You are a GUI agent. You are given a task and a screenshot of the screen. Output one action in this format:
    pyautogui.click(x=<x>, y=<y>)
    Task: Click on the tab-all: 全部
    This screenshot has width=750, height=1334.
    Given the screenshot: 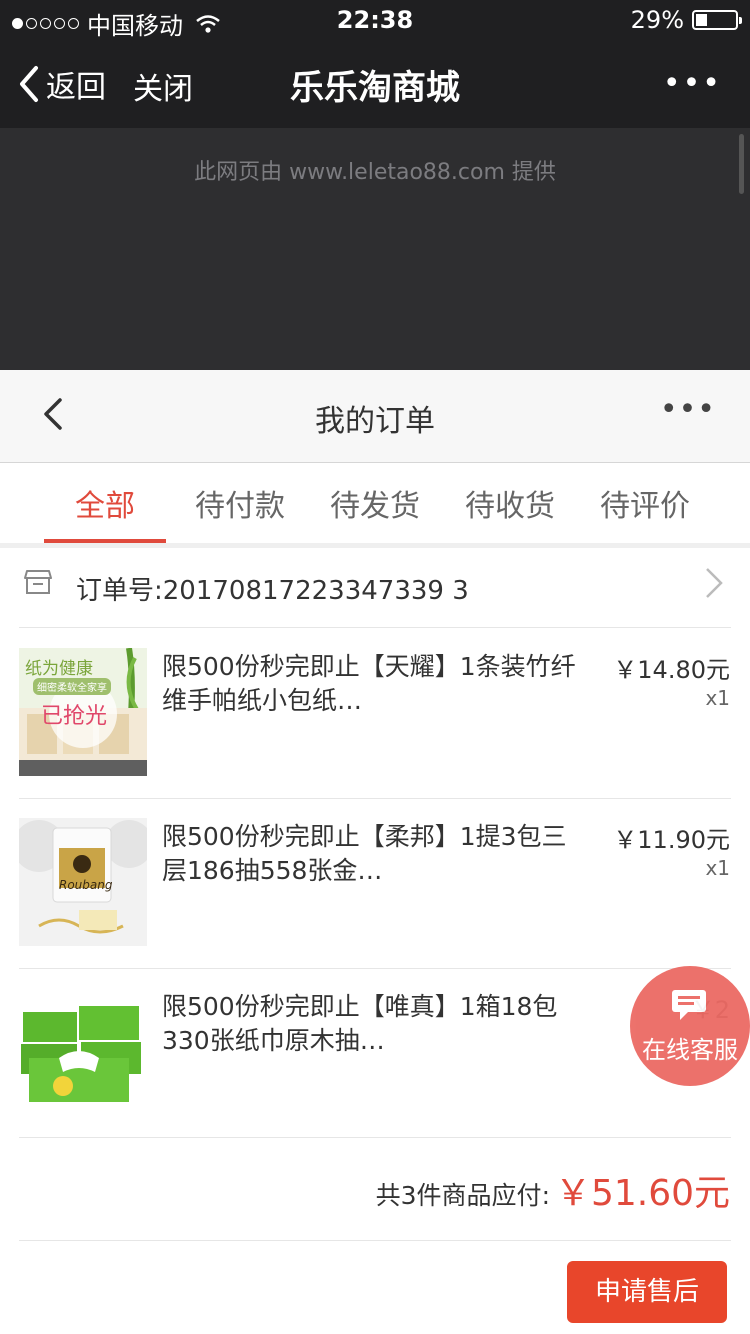 What is the action you would take?
    pyautogui.click(x=105, y=503)
    